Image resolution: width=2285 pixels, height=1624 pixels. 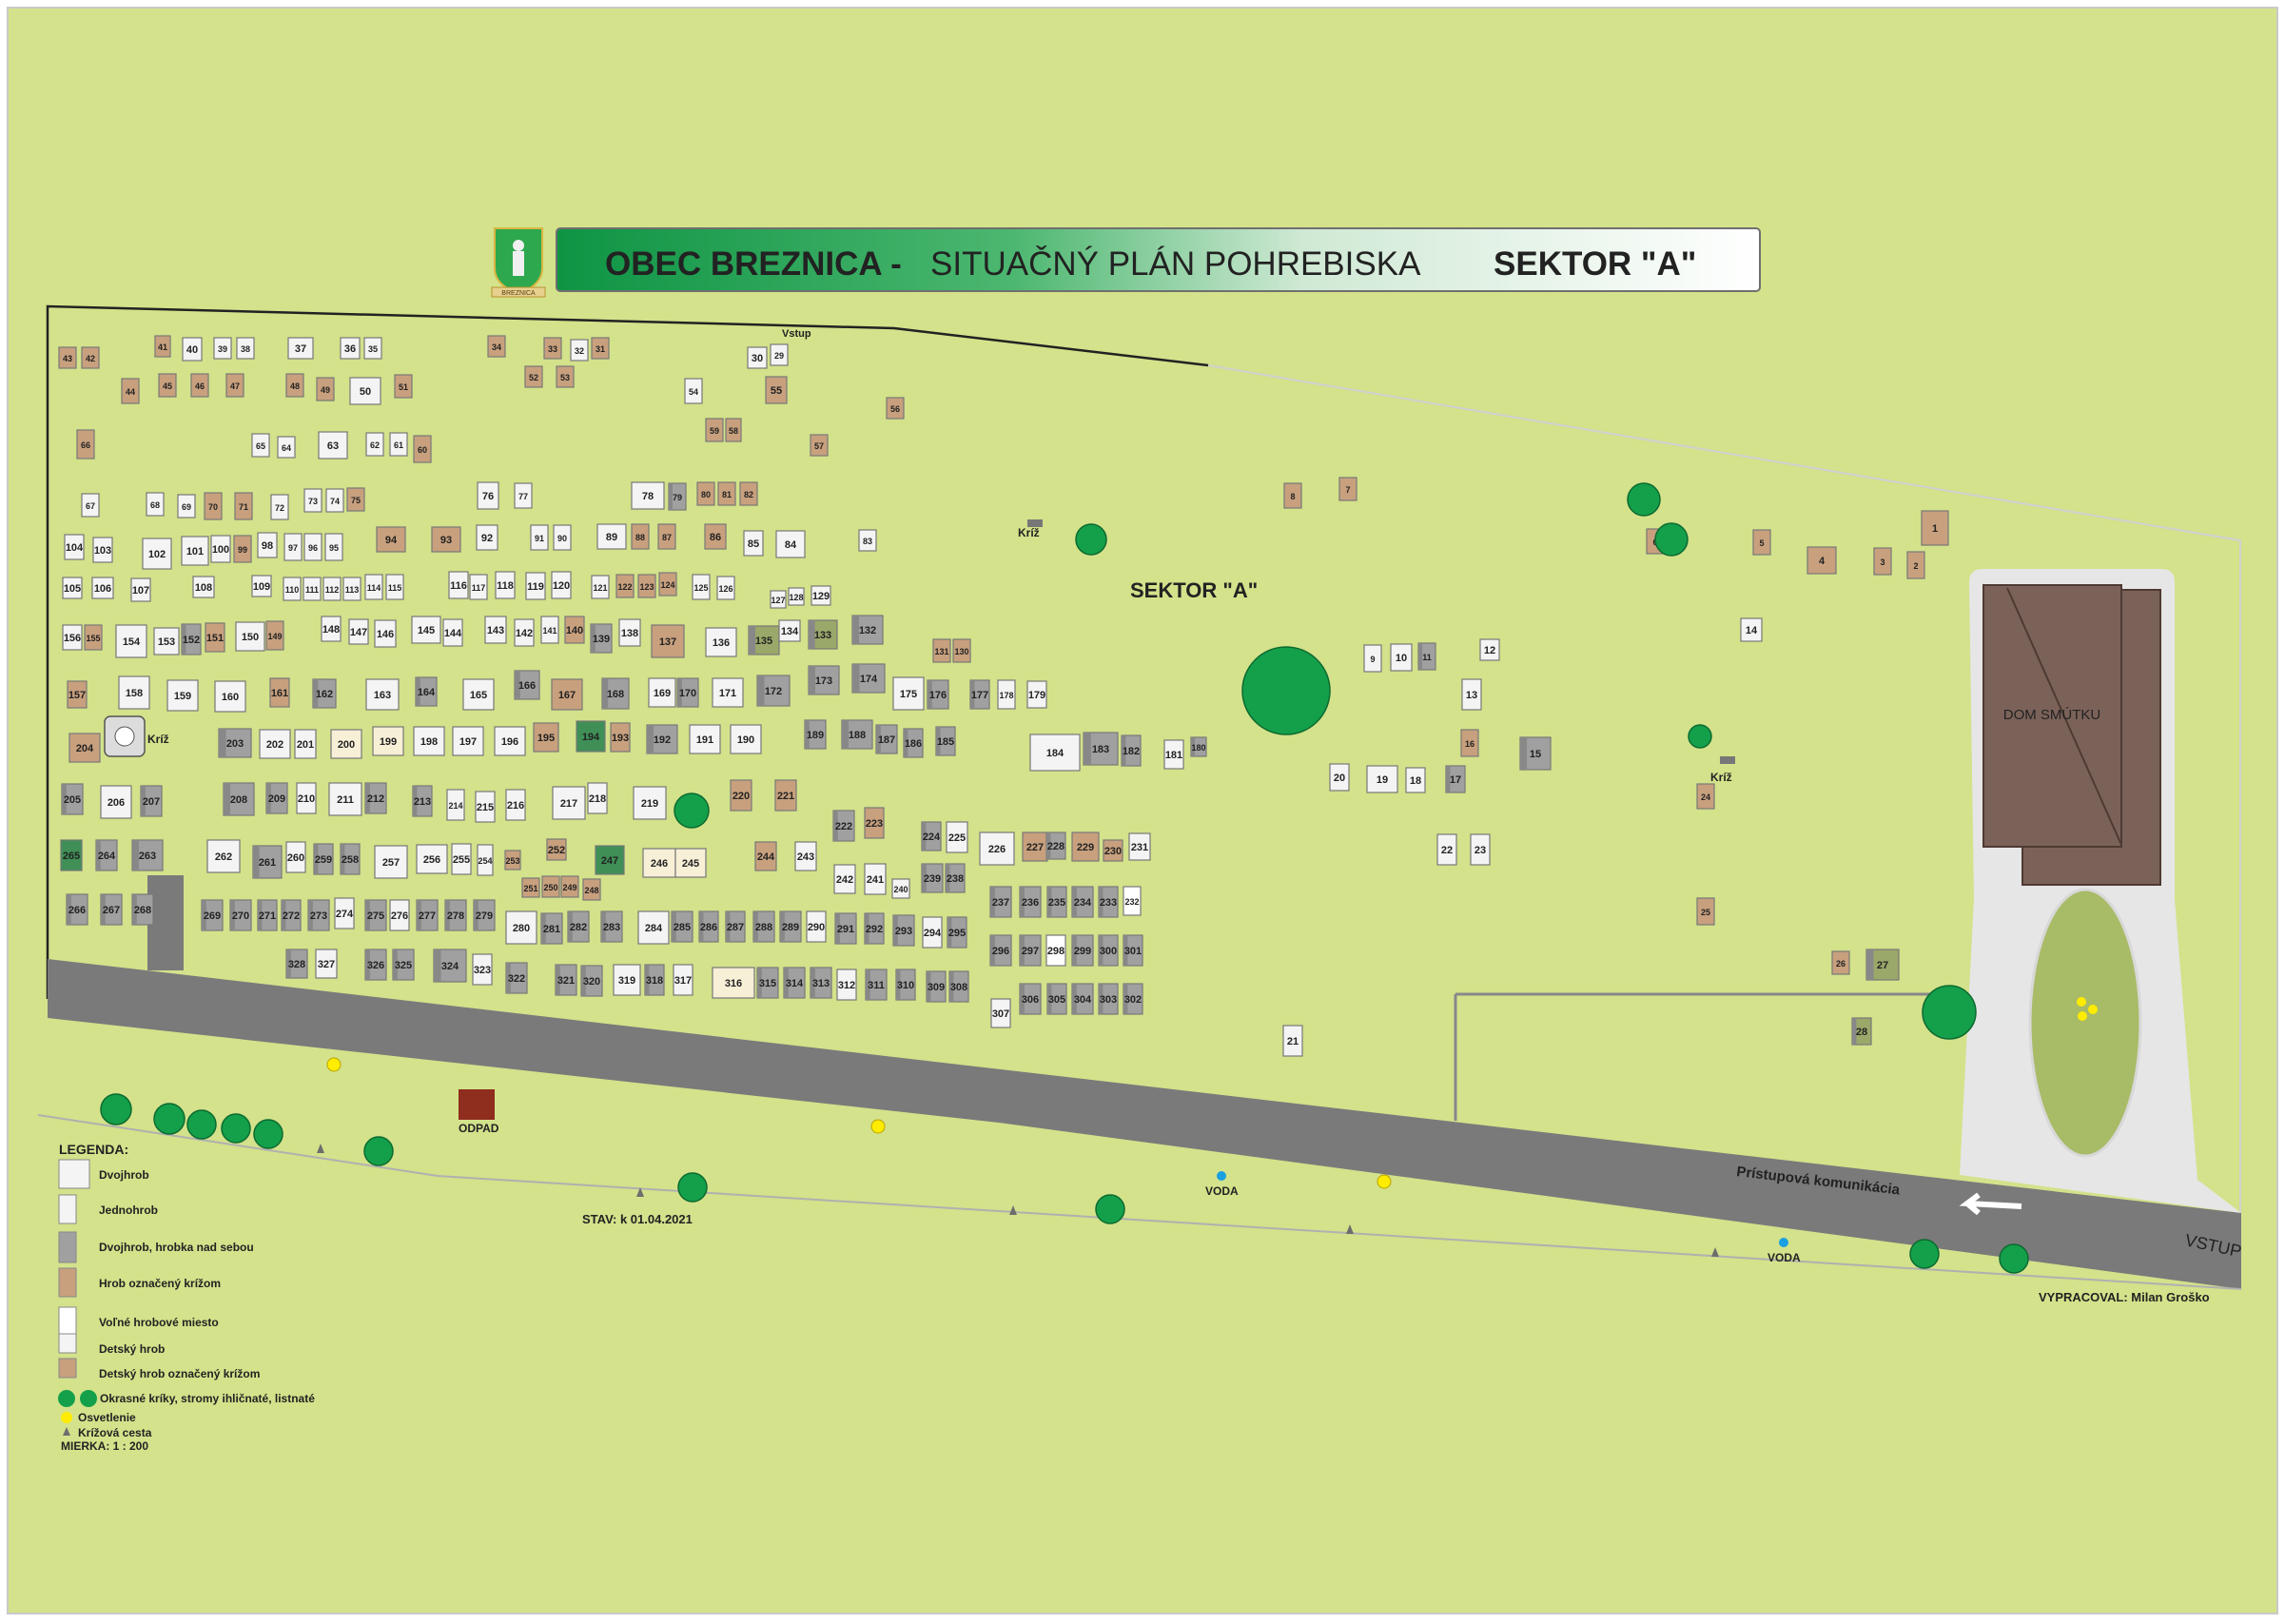 What do you see at coordinates (1055, 950) in the screenshot?
I see `grave-plot-298: 298` at bounding box center [1055, 950].